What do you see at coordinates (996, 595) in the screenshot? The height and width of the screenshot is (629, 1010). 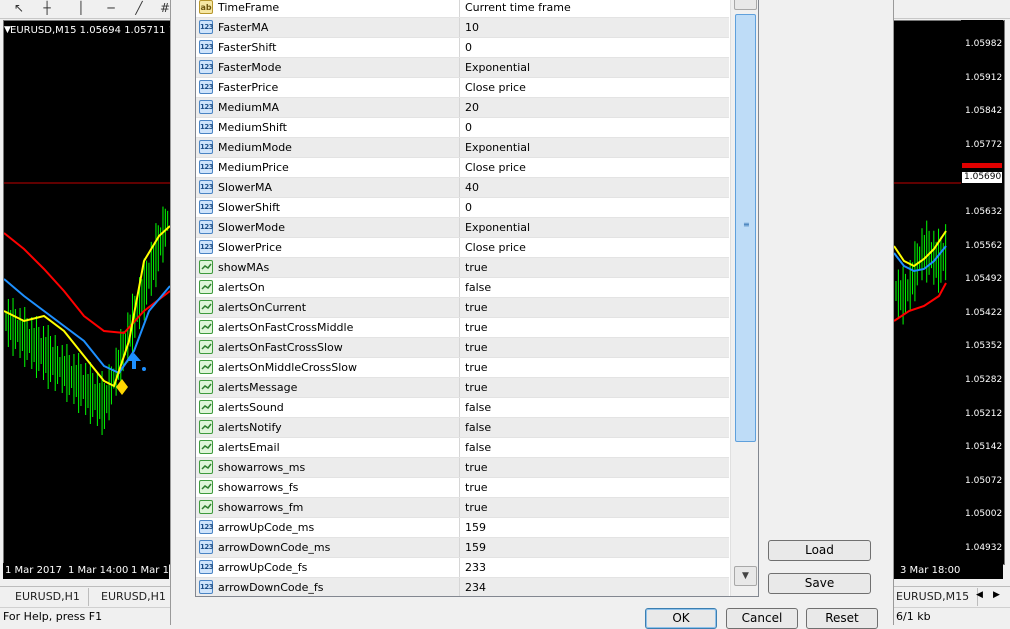 I see `tab-scroll-right-icon: ▶` at bounding box center [996, 595].